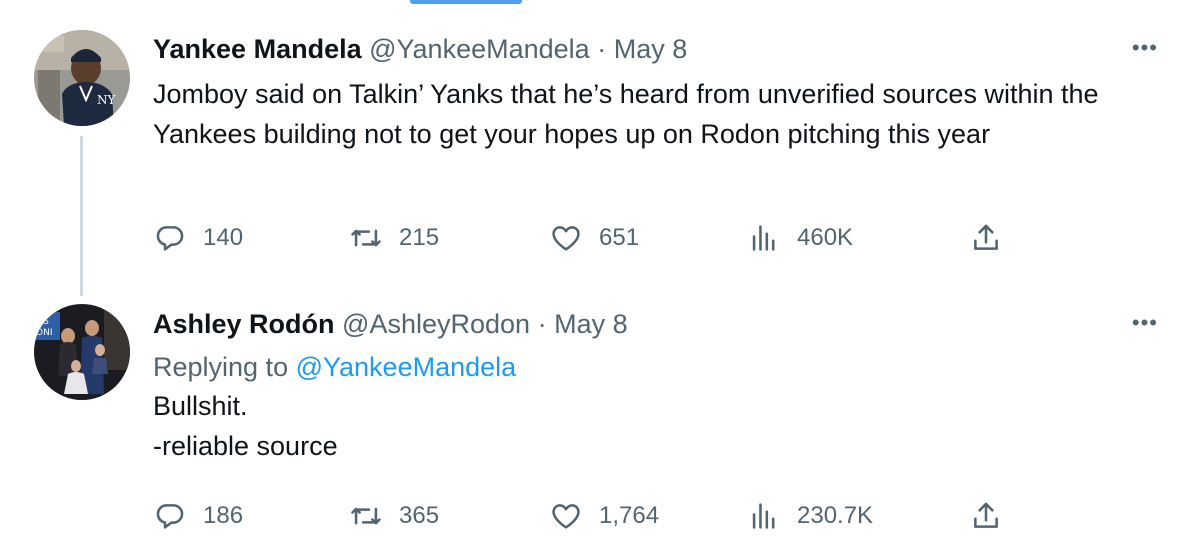 The image size is (1198, 538). Describe the element at coordinates (436, 324) in the screenshot. I see `handle: @AshleyRodon` at that location.